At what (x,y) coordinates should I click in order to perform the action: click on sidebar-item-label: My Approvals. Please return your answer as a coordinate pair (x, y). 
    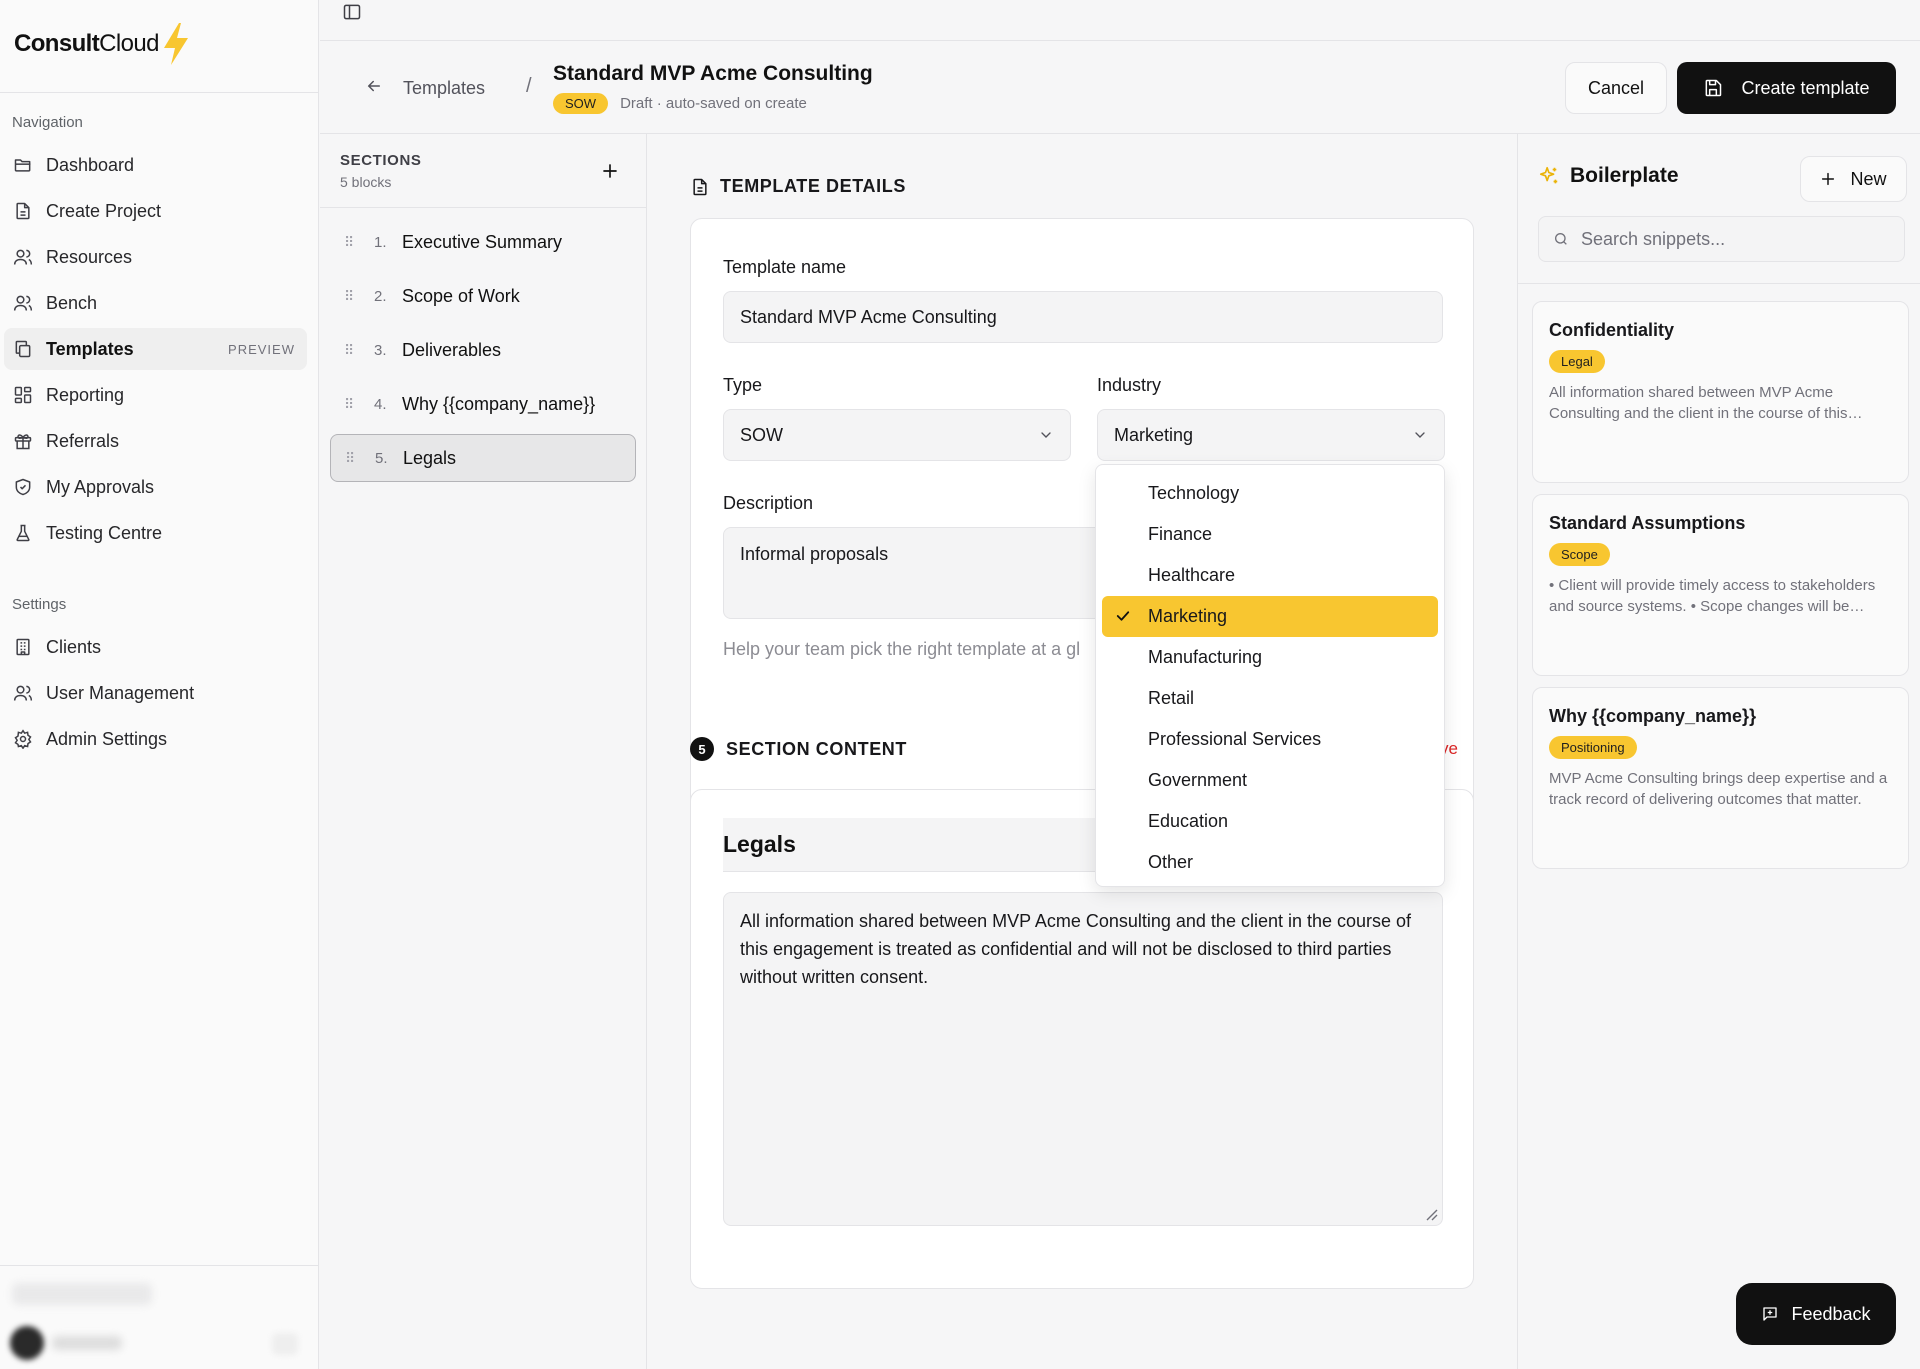
    Looking at the image, I should click on (100, 486).